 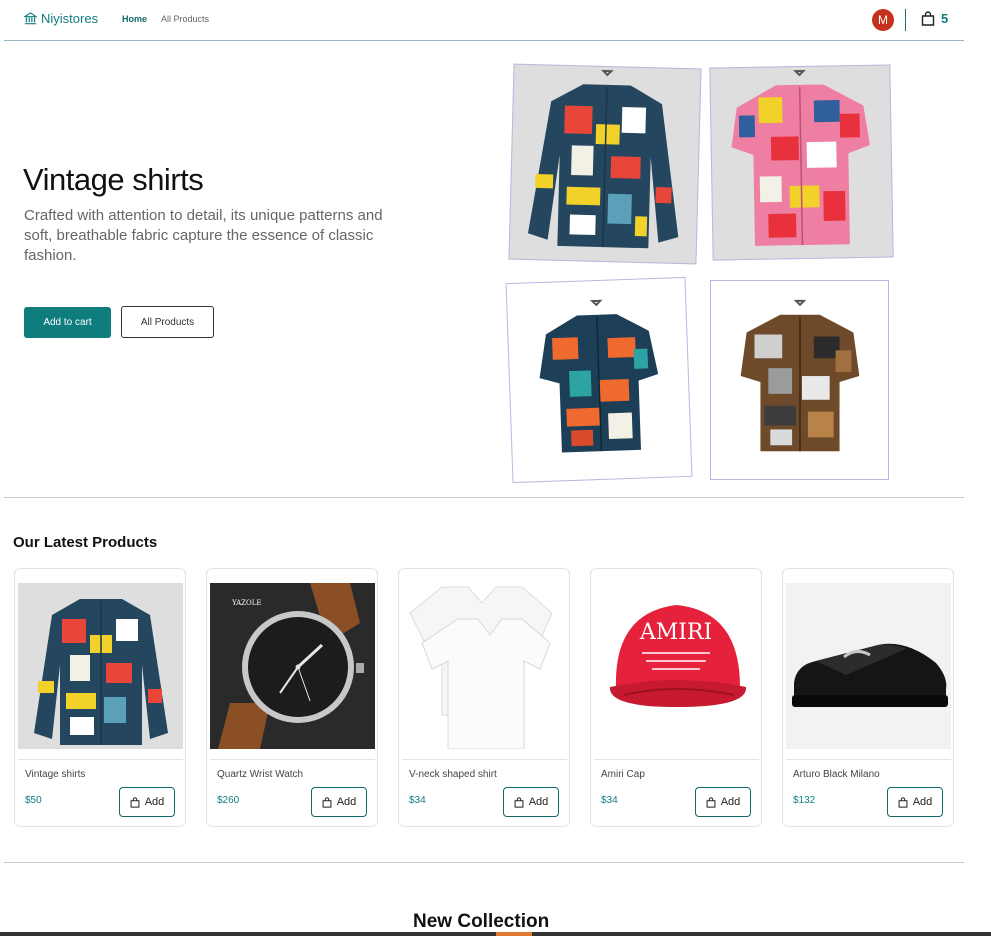 What do you see at coordinates (260, 774) in the screenshot?
I see `product-name: Quartz Wrist Watch` at bounding box center [260, 774].